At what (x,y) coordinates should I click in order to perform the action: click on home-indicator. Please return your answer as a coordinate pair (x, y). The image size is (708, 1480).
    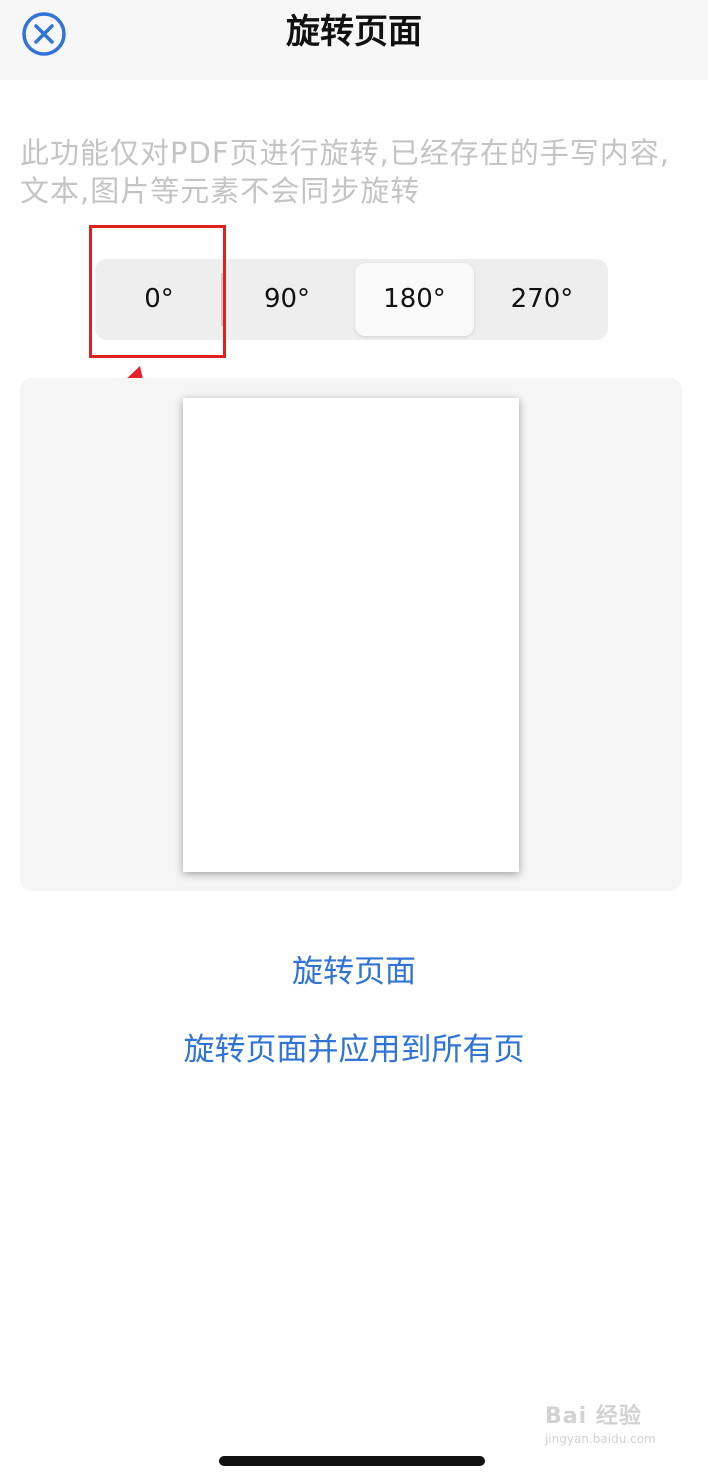
    Looking at the image, I should click on (352, 1461).